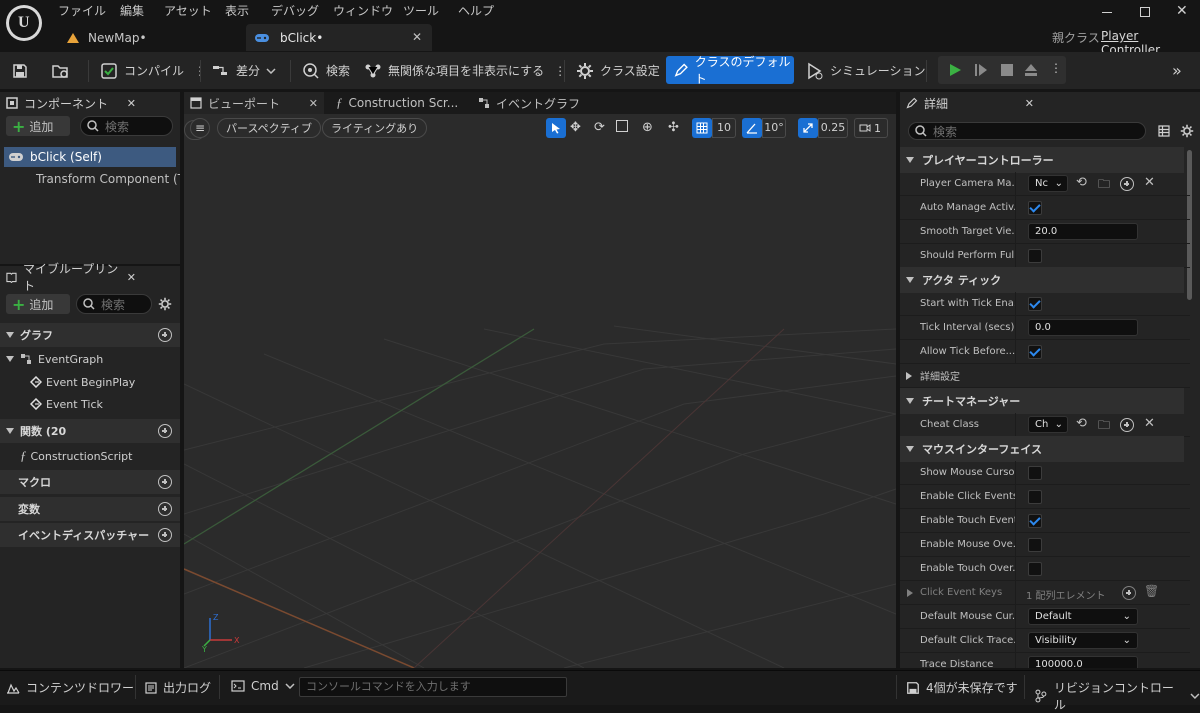 The width and height of the screenshot is (1200, 713). I want to click on trace-distance-field: 100000.0, so click(1083, 662).